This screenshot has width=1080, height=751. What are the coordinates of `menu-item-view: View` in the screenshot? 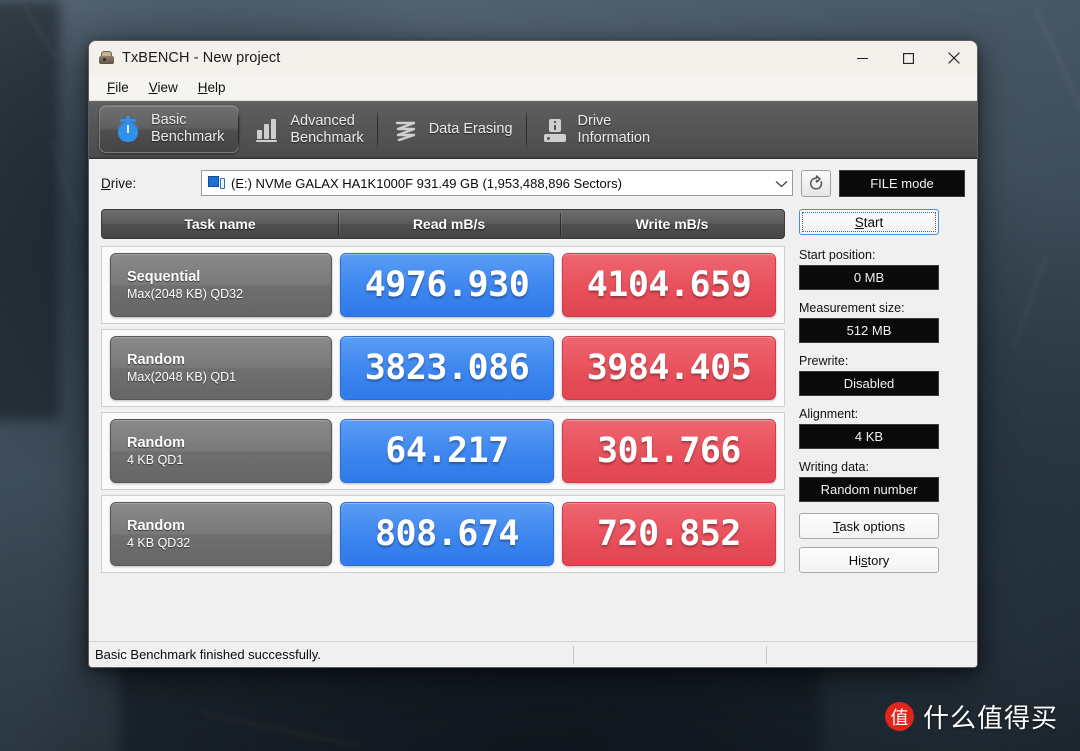 It's located at (163, 87).